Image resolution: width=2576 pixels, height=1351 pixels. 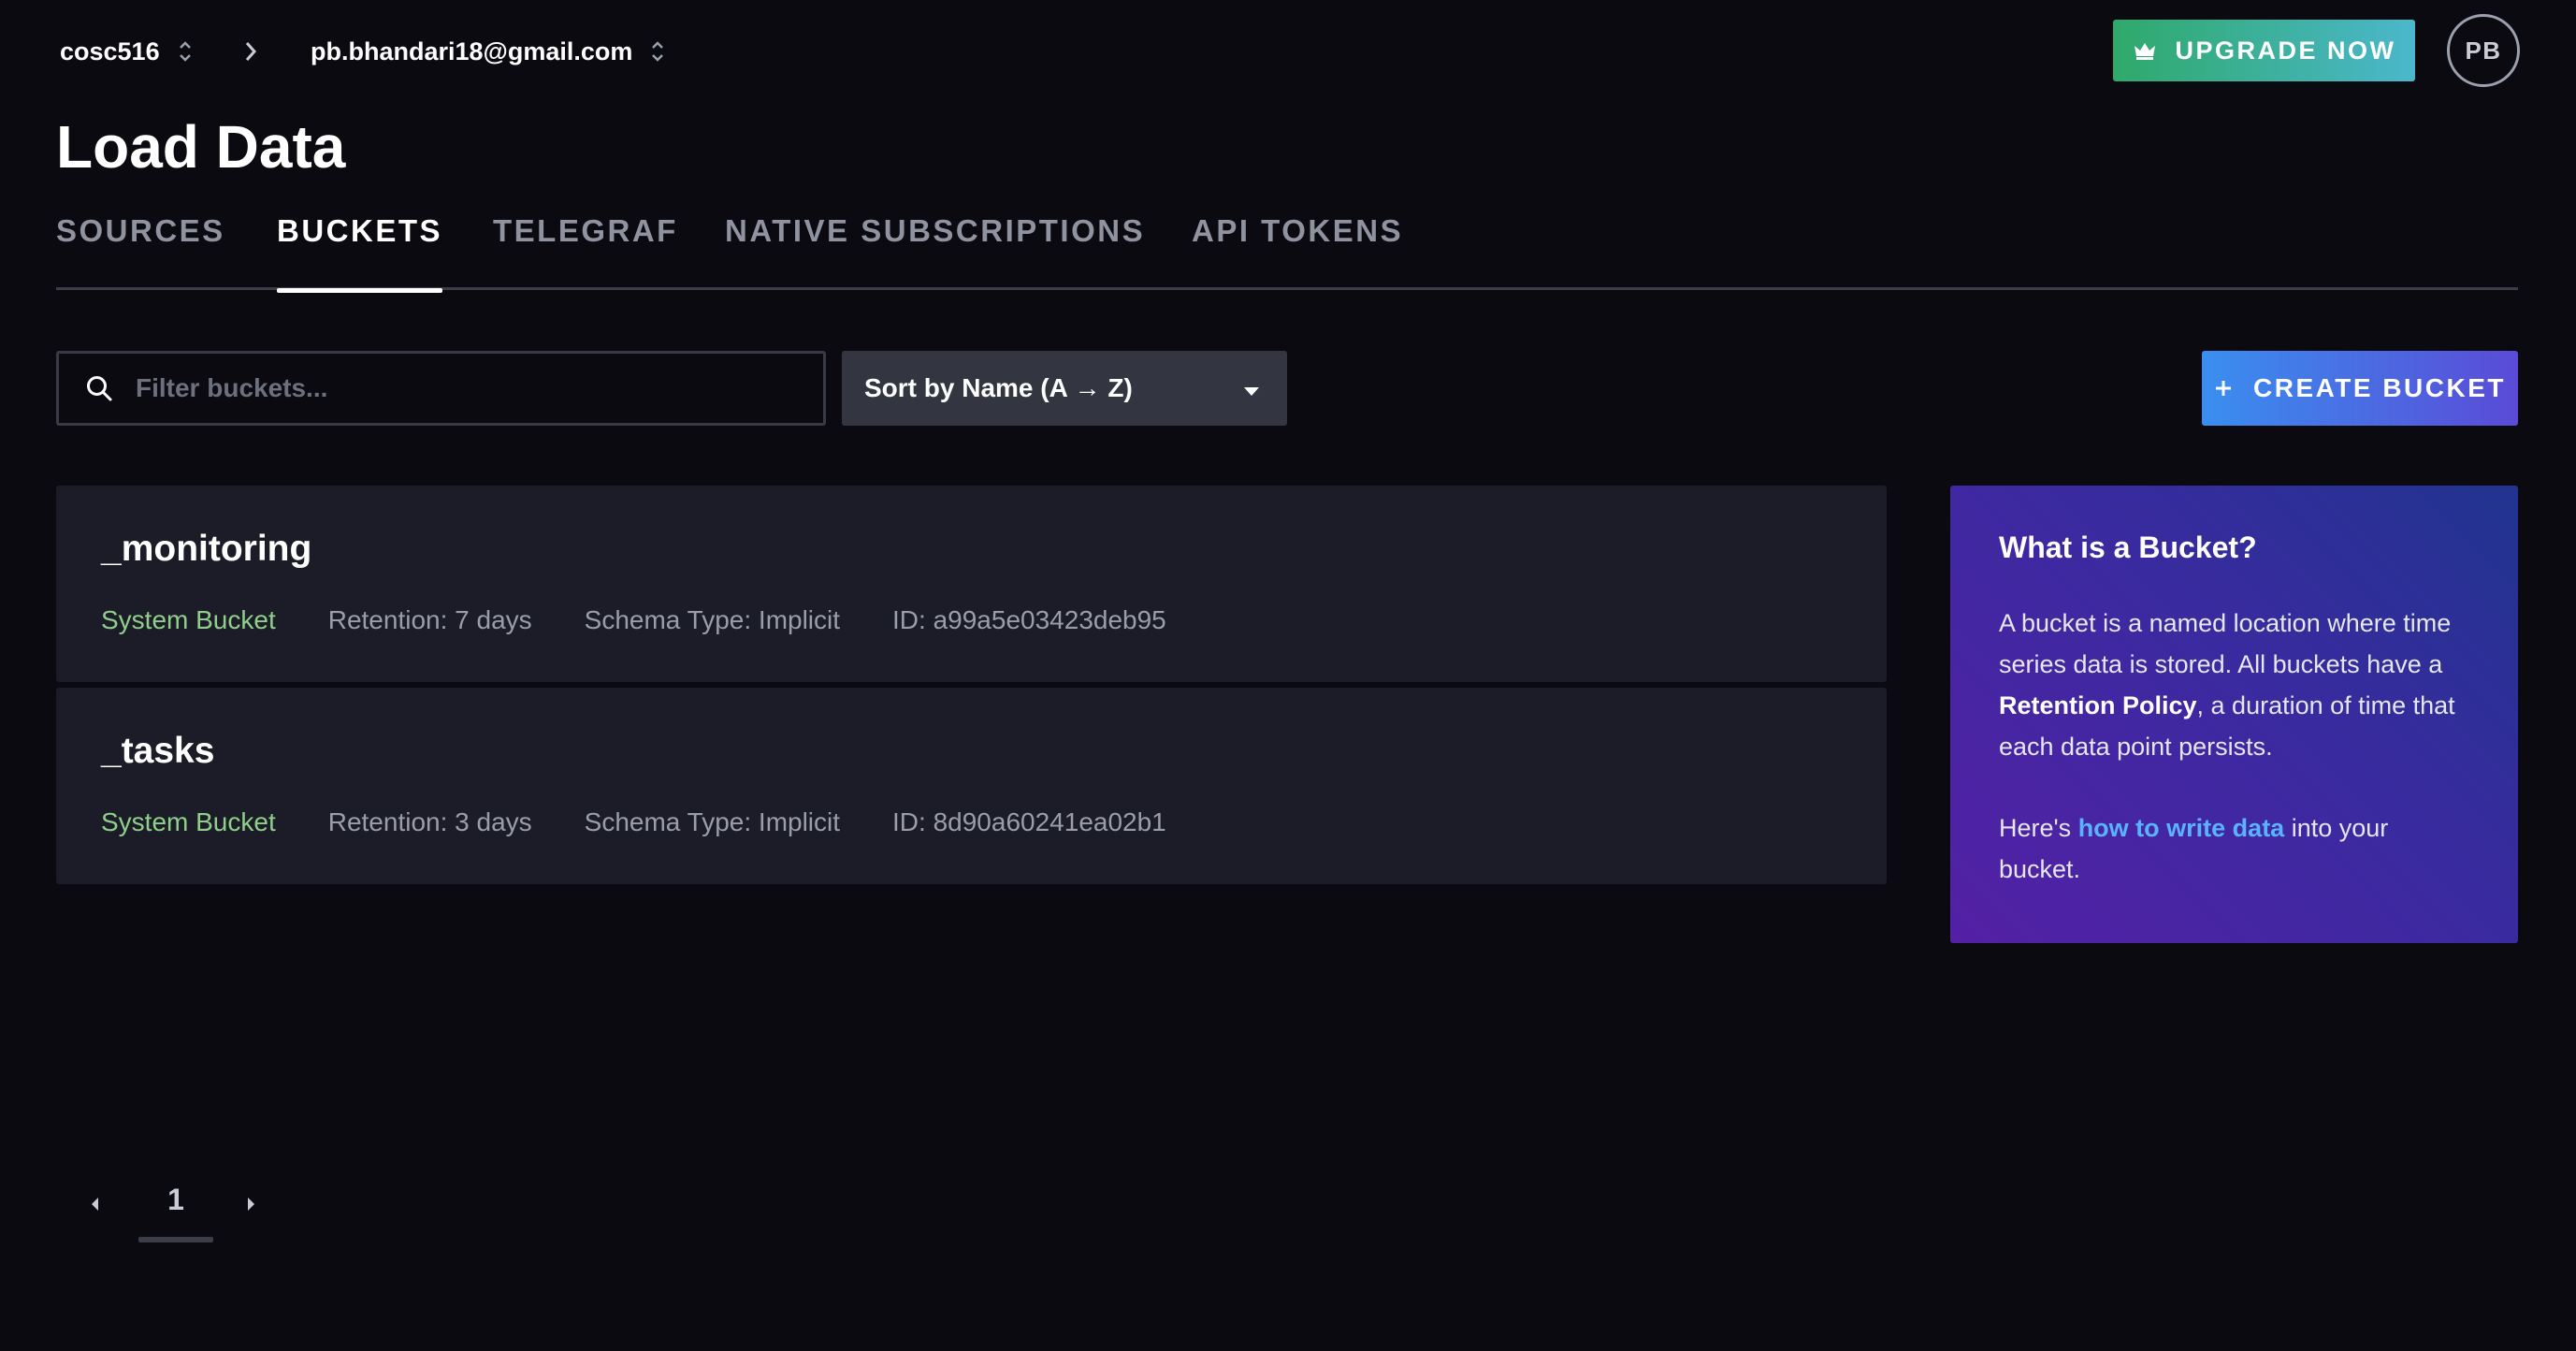 What do you see at coordinates (2285, 50) in the screenshot?
I see `upgrade-label: UPGRADE NOW` at bounding box center [2285, 50].